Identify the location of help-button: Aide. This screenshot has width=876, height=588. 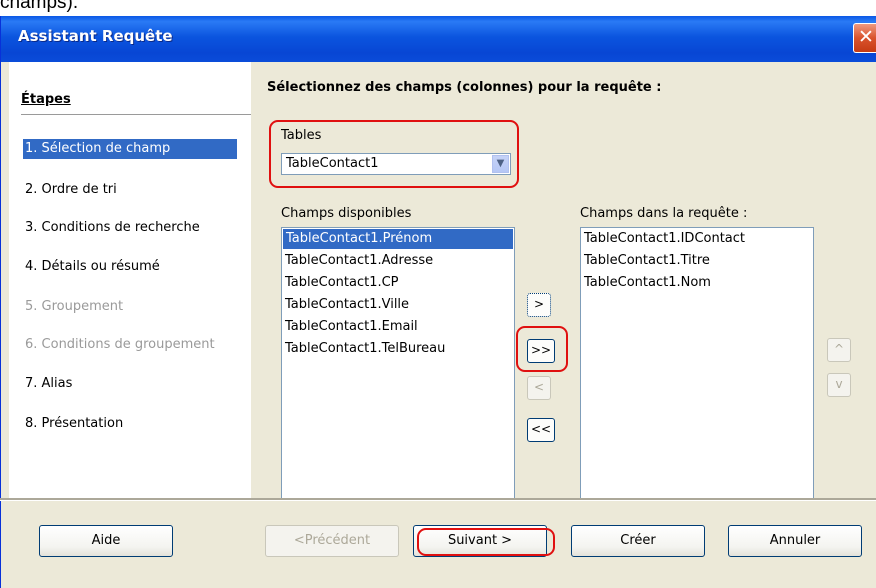
(106, 541).